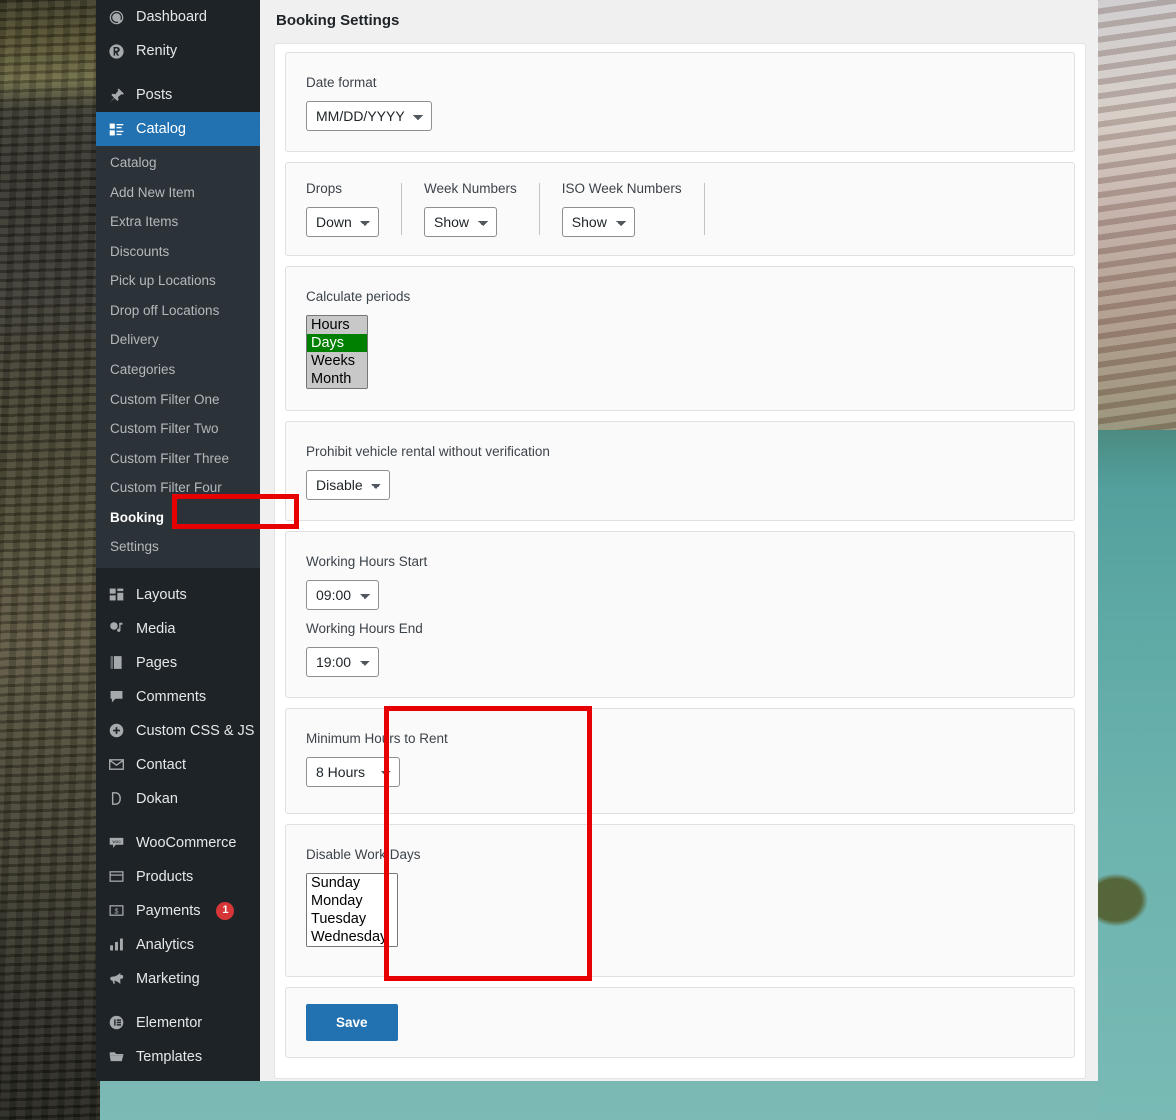 The image size is (1176, 1120). Describe the element at coordinates (178, 547) in the screenshot. I see `submenu-item-settings: Settings` at that location.